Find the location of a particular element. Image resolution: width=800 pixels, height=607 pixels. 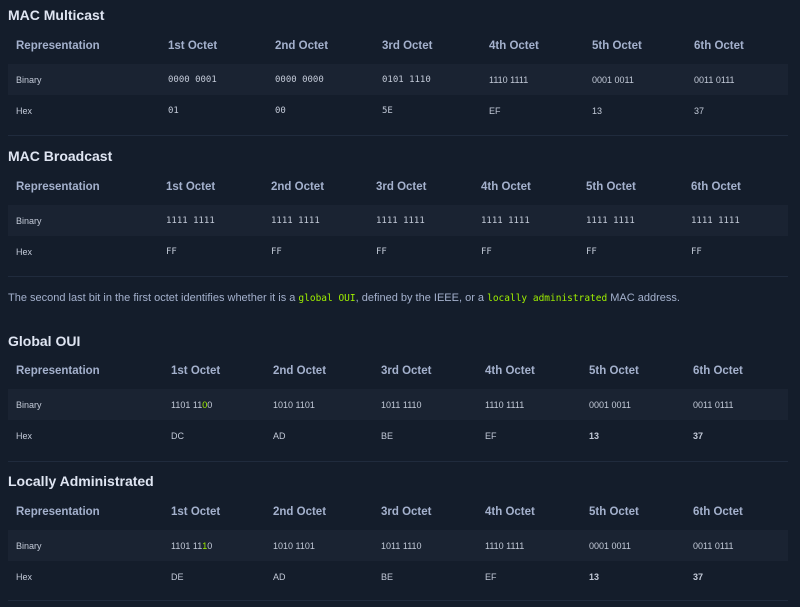

table-cell: 1101 11 1 0 is located at coordinates (191, 545).